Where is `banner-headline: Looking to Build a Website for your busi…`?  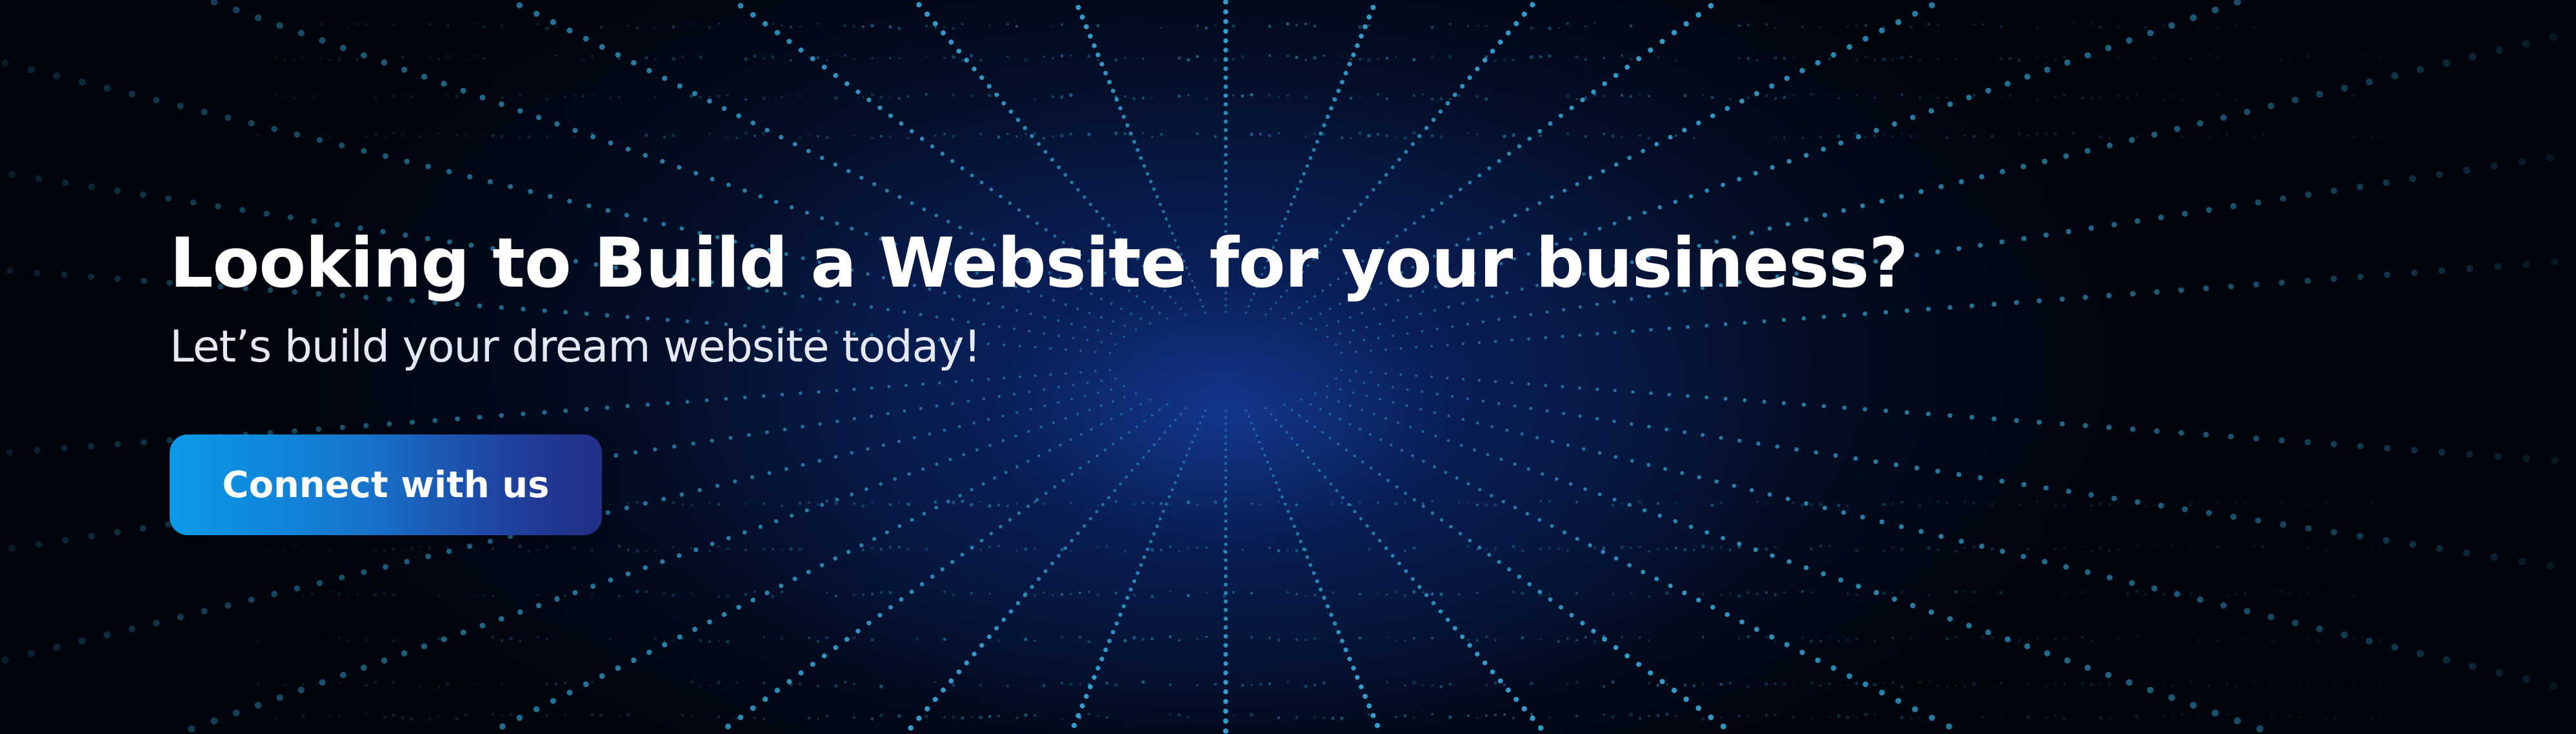 banner-headline: Looking to Build a Website for your busi… is located at coordinates (1039, 263).